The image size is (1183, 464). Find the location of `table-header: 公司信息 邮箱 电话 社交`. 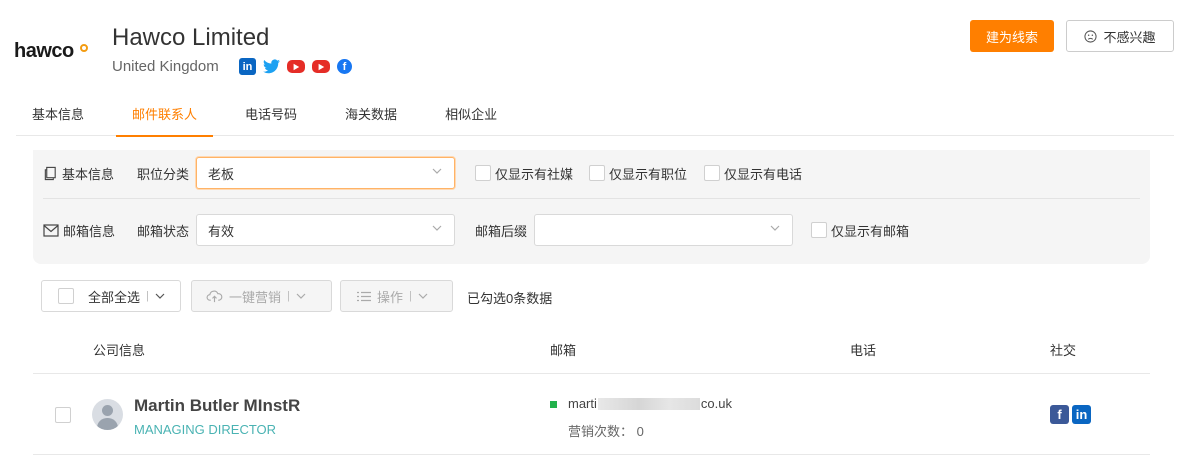

table-header: 公司信息 邮箱 电话 社交 is located at coordinates (591, 348).